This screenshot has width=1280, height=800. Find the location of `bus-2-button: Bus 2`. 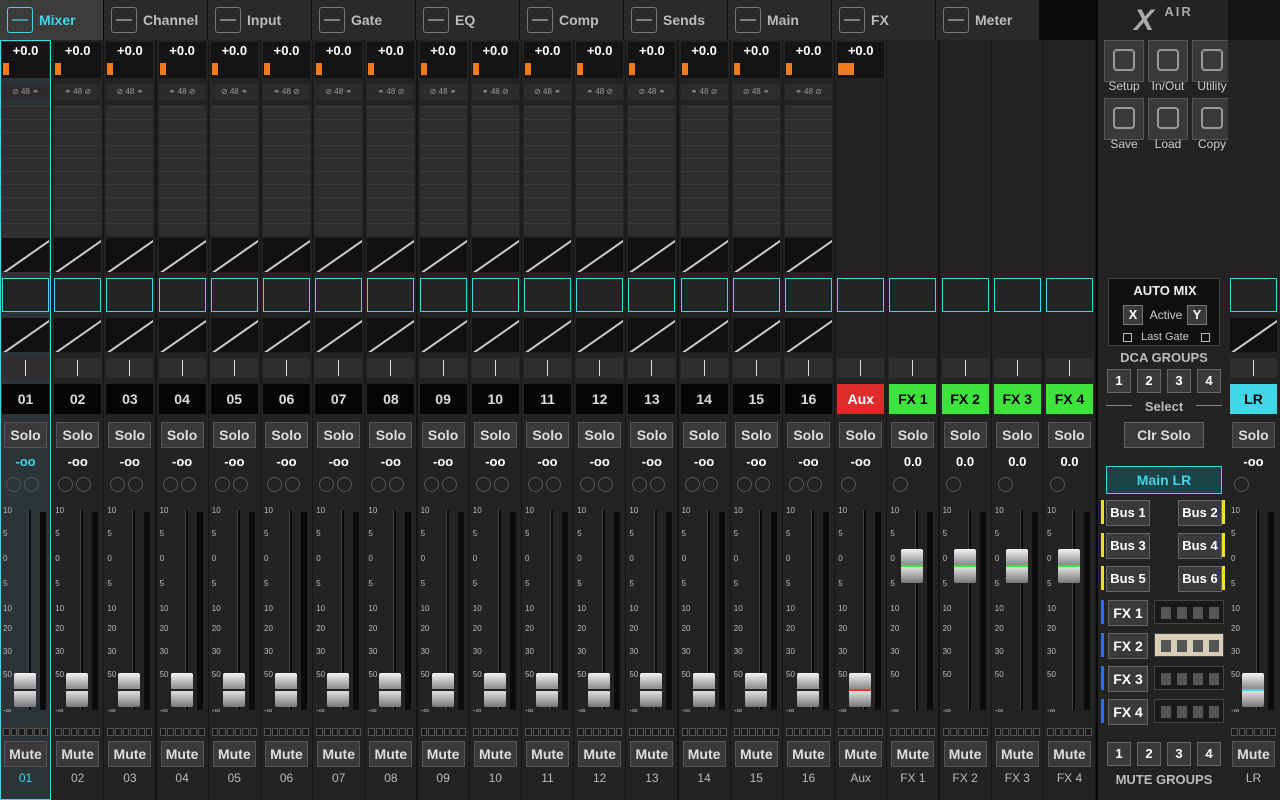

bus-2-button: Bus 2 is located at coordinates (1200, 513).